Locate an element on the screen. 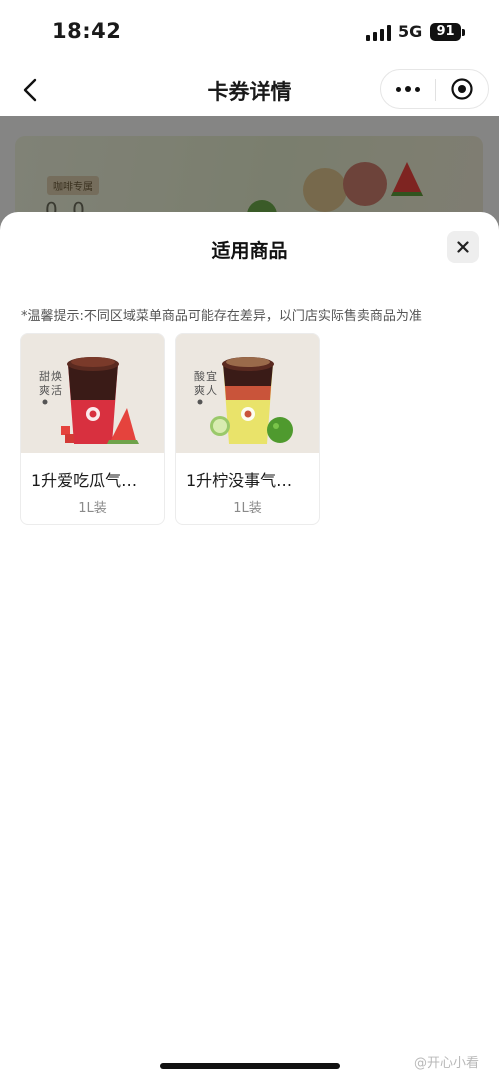 The width and height of the screenshot is (499, 1080). watermelon-drink-image: 甜 爽 焕 活 is located at coordinates (92, 393).